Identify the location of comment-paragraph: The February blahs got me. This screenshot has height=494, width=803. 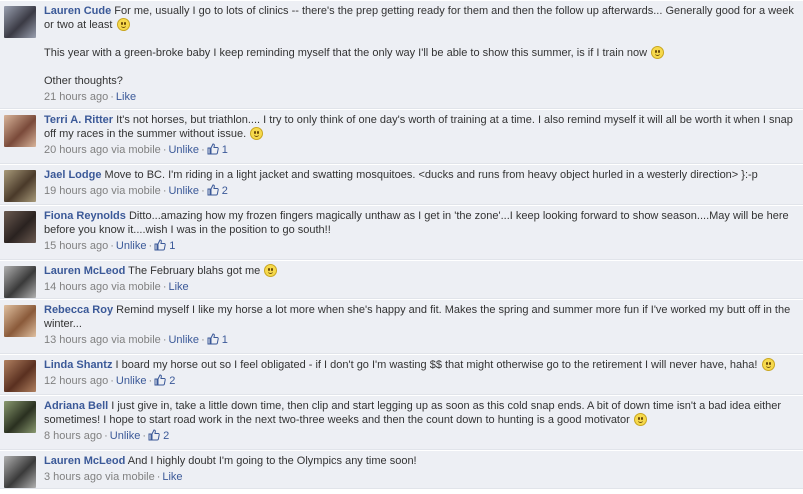
(194, 271).